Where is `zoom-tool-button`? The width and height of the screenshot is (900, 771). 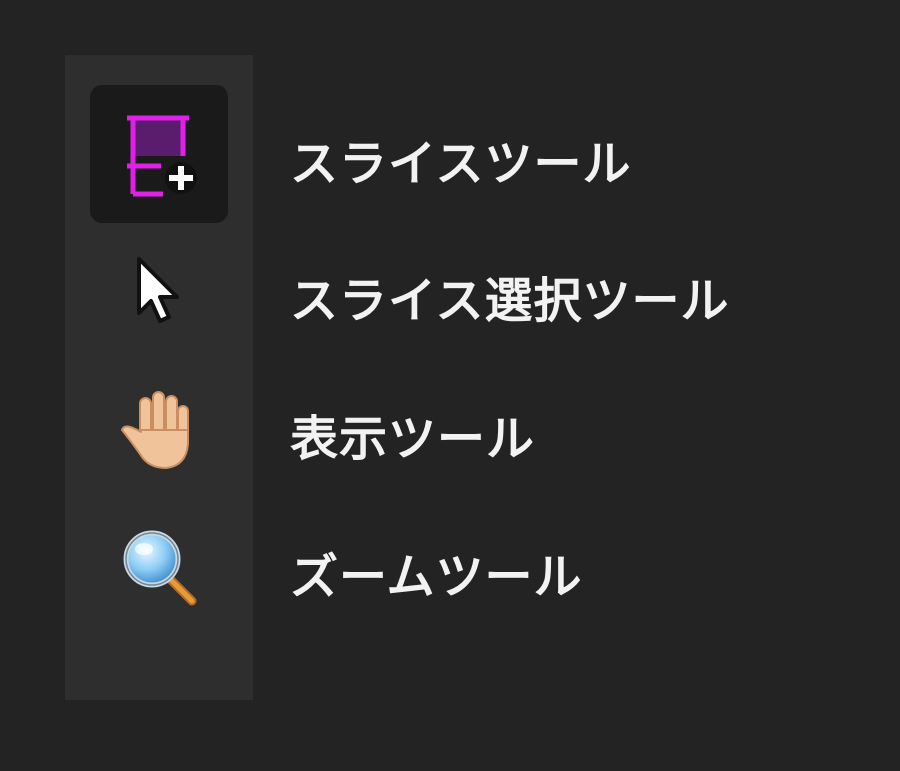 zoom-tool-button is located at coordinates (159, 566).